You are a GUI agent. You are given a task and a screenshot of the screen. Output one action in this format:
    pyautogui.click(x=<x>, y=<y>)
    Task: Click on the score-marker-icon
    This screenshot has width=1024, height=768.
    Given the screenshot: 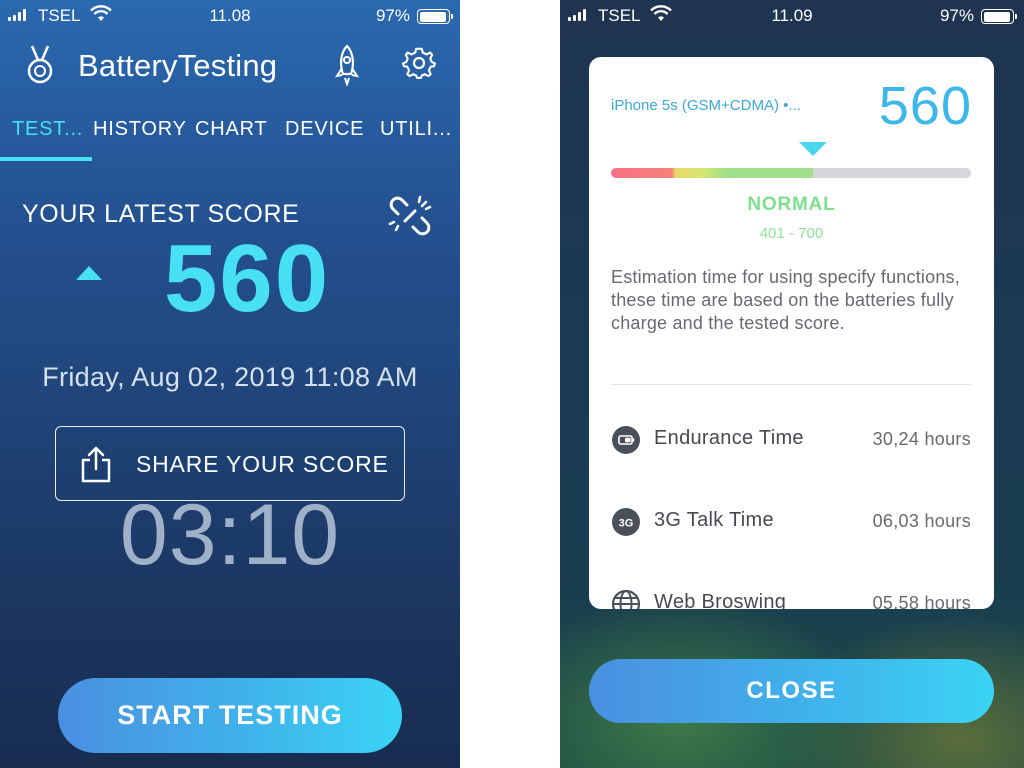 What is the action you would take?
    pyautogui.click(x=812, y=149)
    